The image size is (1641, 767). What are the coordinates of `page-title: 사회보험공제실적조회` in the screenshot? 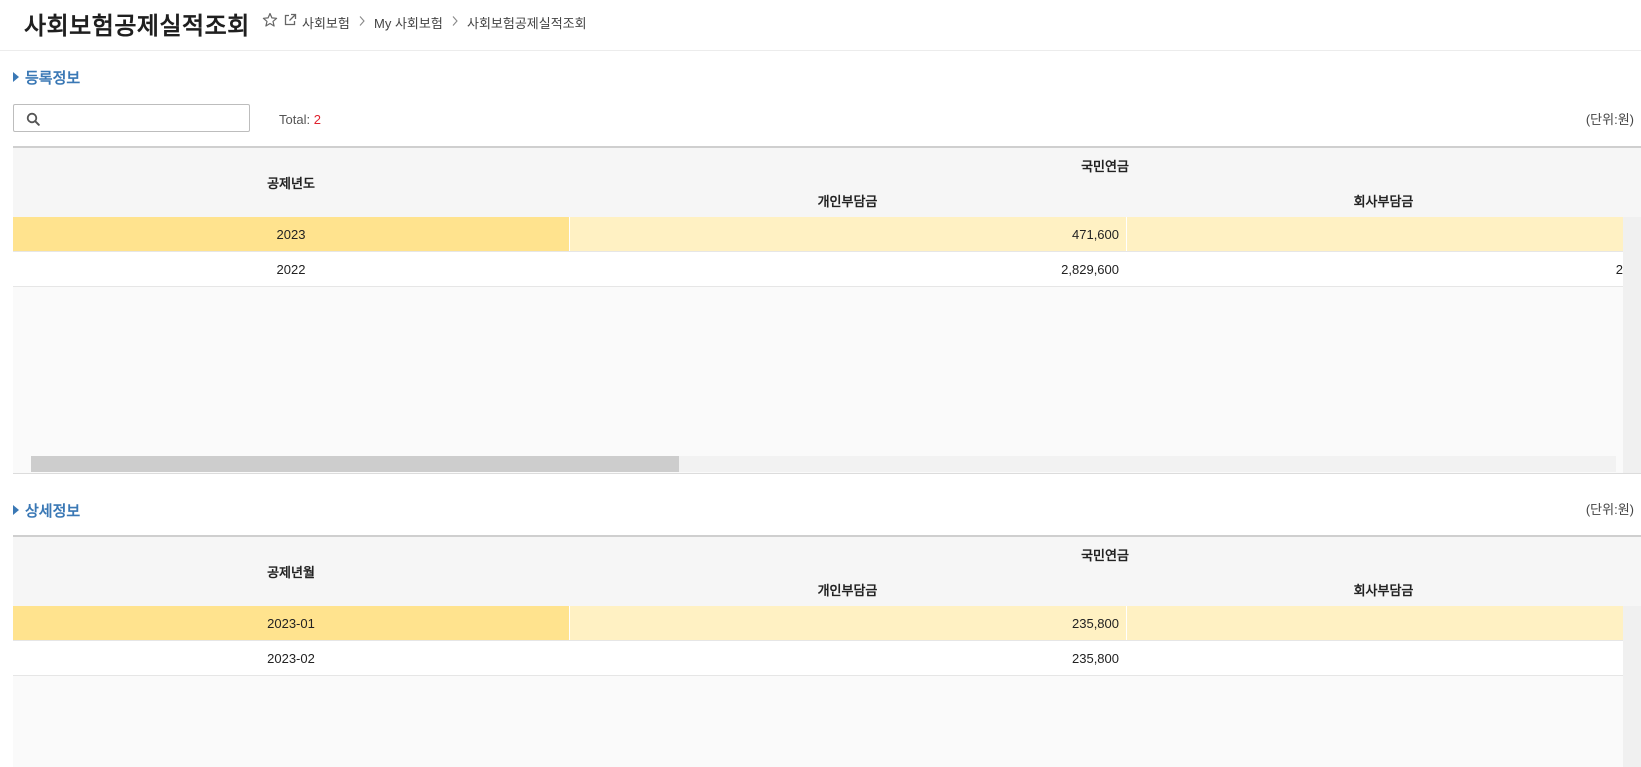 It's located at (137, 26).